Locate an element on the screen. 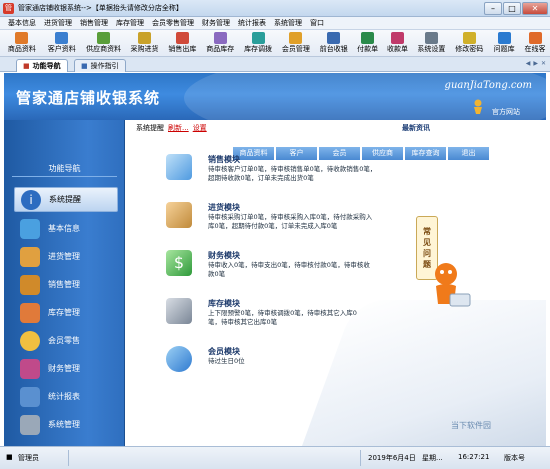 The height and width of the screenshot is (469, 550). toolbar-payment: 付款单 is located at coordinates (368, 43).